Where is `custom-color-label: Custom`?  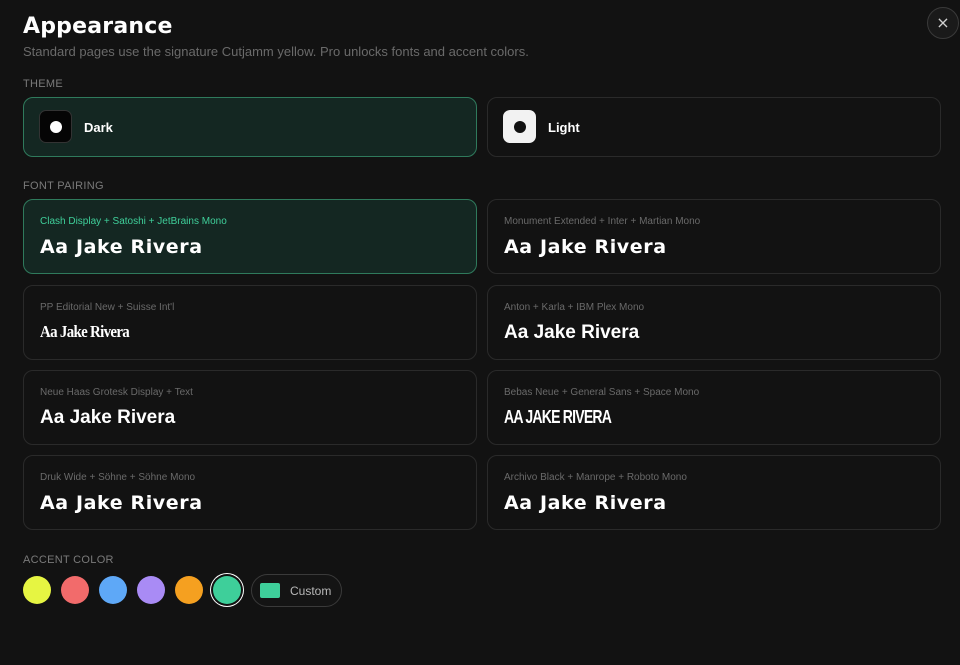 custom-color-label: Custom is located at coordinates (311, 591).